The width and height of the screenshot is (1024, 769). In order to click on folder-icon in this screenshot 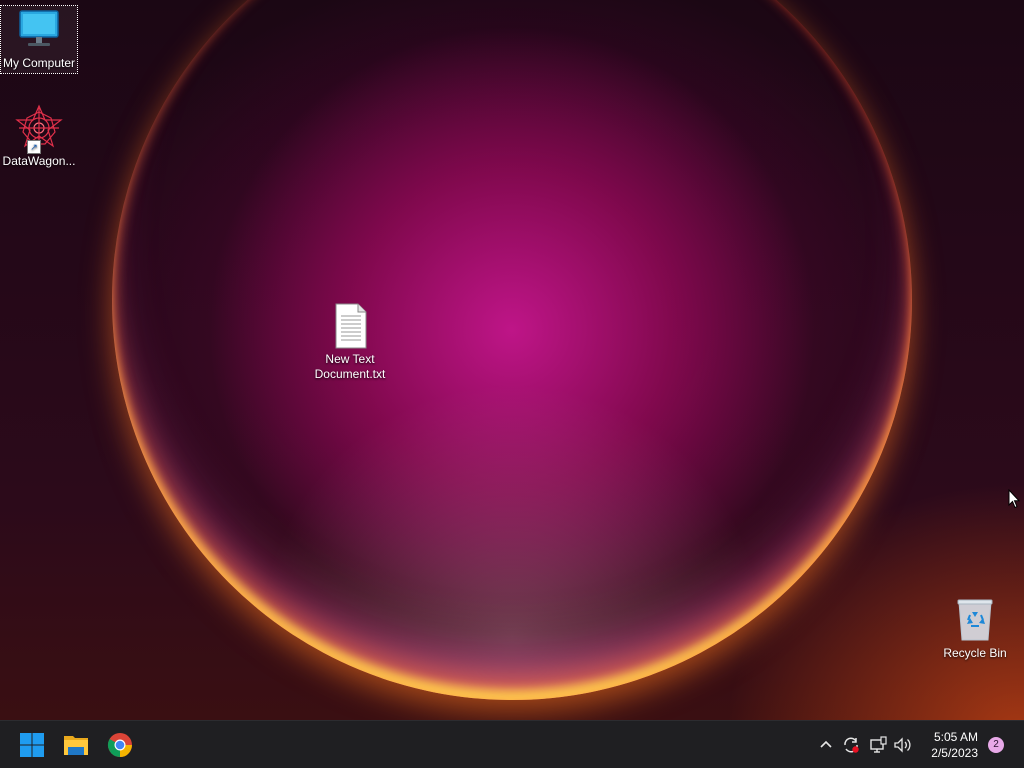, I will do `click(76, 745)`.